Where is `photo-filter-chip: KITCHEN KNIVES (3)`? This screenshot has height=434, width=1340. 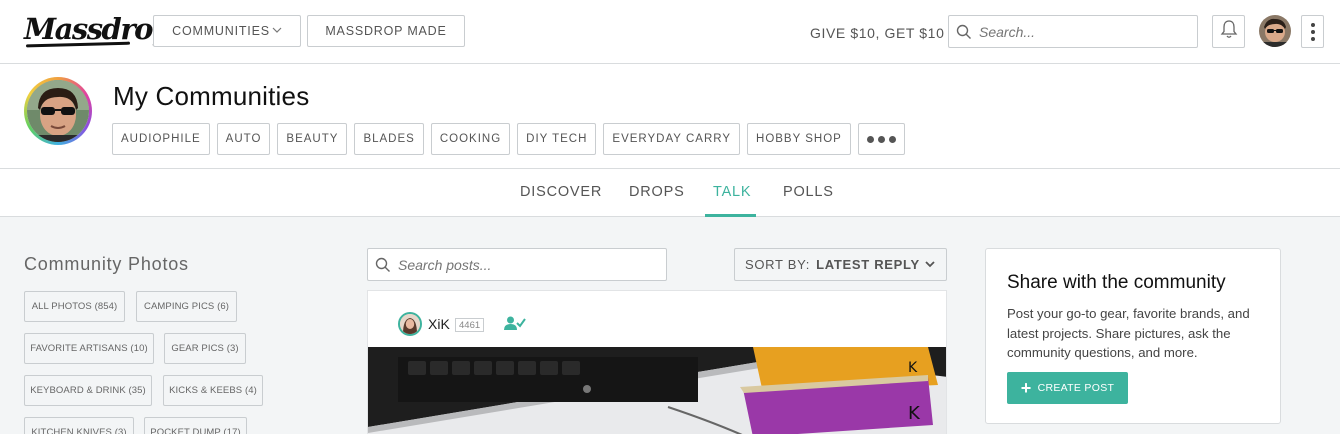 photo-filter-chip: KITCHEN KNIVES (3) is located at coordinates (79, 425).